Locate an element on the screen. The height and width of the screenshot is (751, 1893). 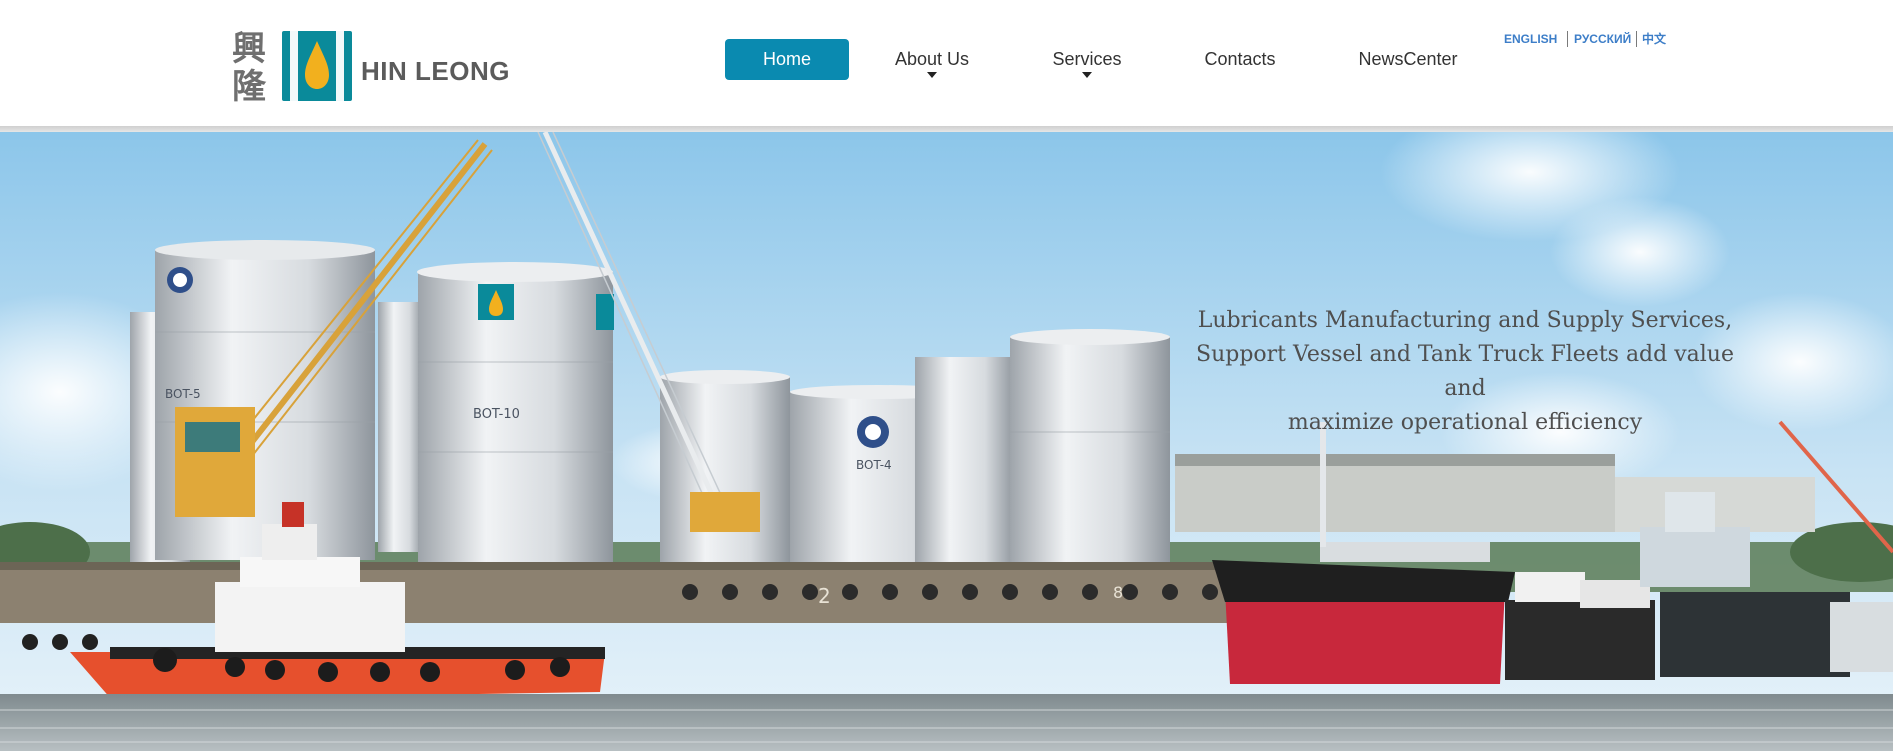
quay-number-8: 8 is located at coordinates (1118, 592).